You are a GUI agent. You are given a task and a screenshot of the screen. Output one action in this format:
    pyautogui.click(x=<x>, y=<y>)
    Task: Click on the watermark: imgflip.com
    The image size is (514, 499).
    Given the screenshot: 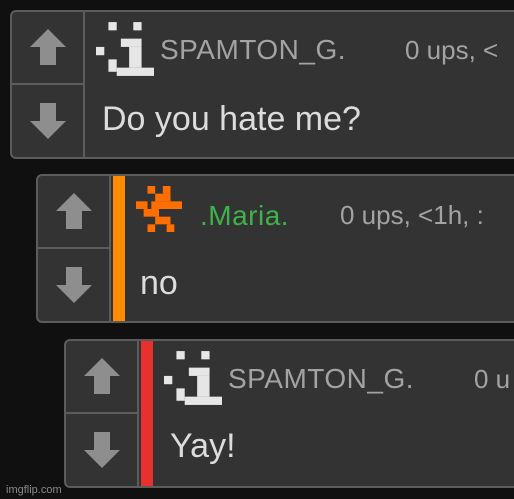 What is the action you would take?
    pyautogui.click(x=34, y=490)
    